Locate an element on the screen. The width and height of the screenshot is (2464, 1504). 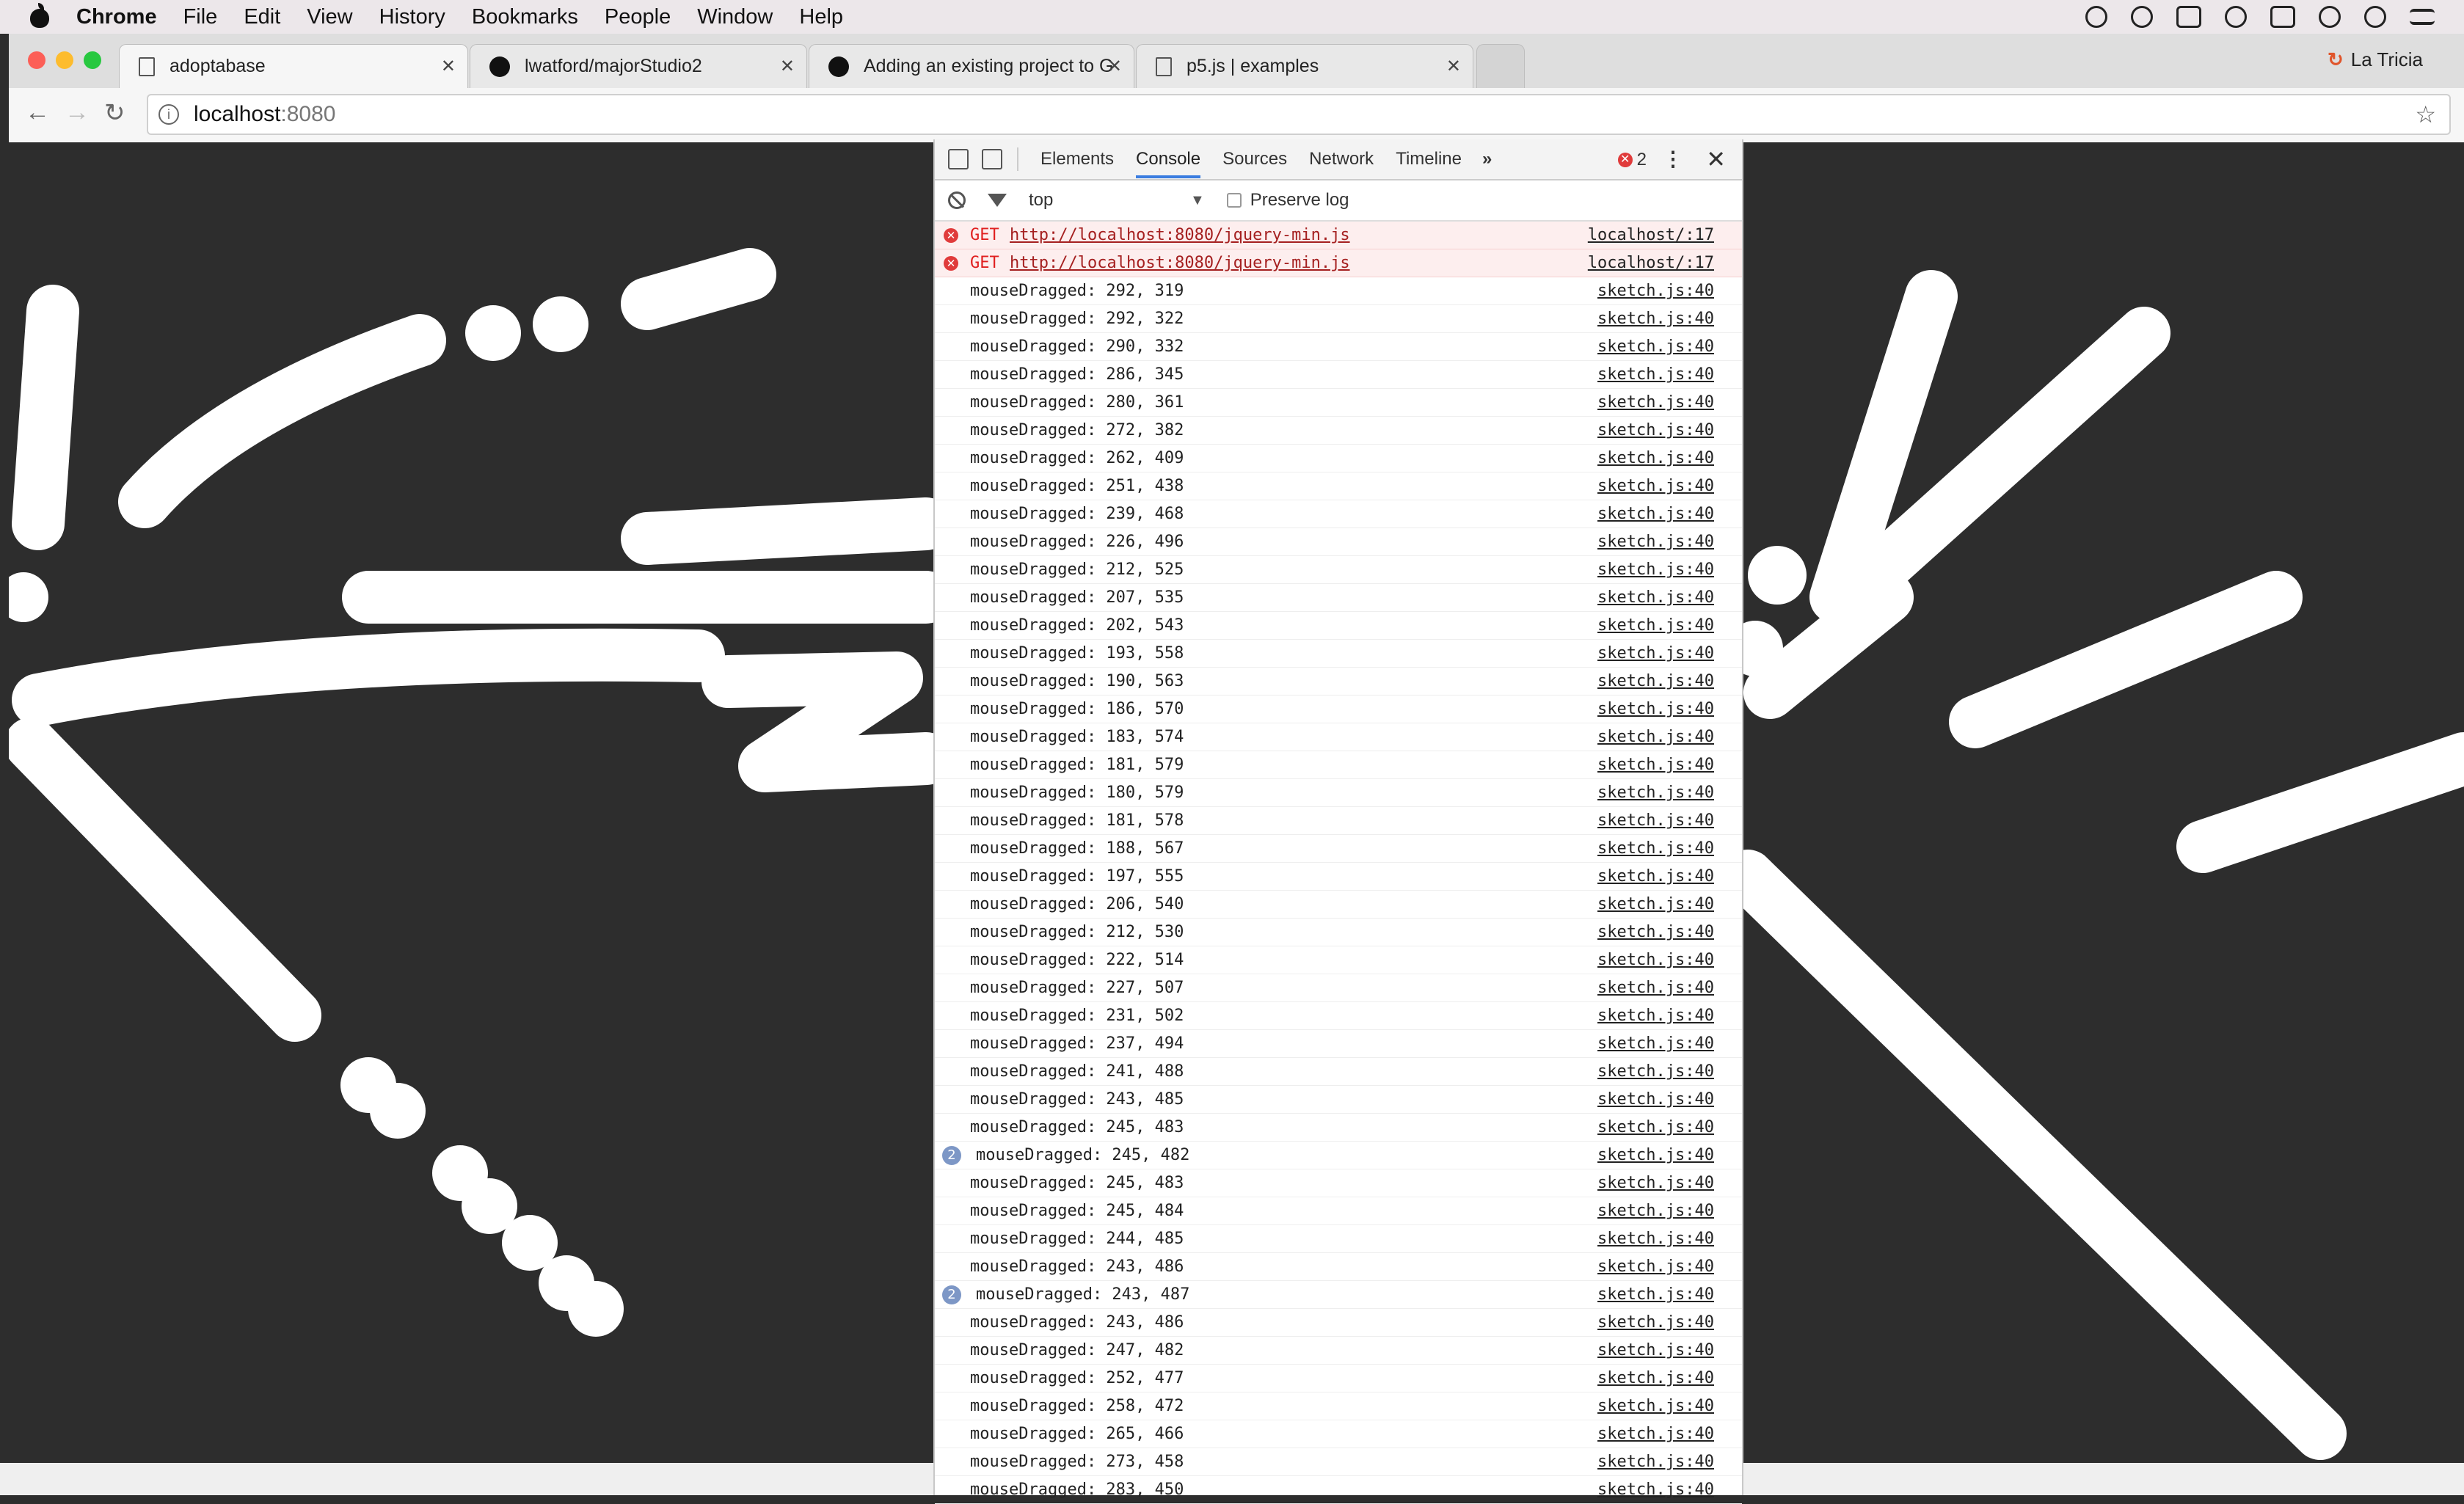
bookmark-star-icon: ☆ is located at coordinates (2425, 114).